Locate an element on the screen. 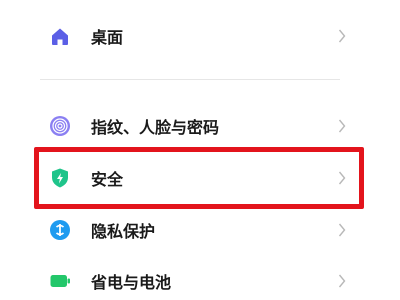 This screenshot has height=300, width=400. settings-item-battery: 省电与电池 is located at coordinates (200, 278).